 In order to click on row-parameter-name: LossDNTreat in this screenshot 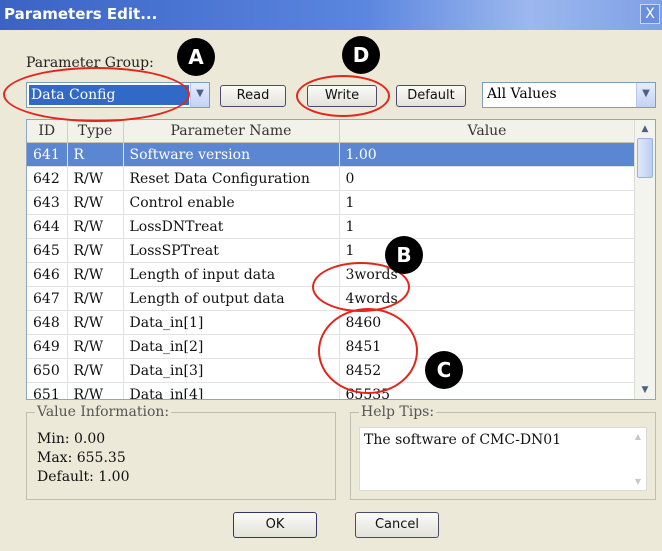, I will do `click(231, 226)`.